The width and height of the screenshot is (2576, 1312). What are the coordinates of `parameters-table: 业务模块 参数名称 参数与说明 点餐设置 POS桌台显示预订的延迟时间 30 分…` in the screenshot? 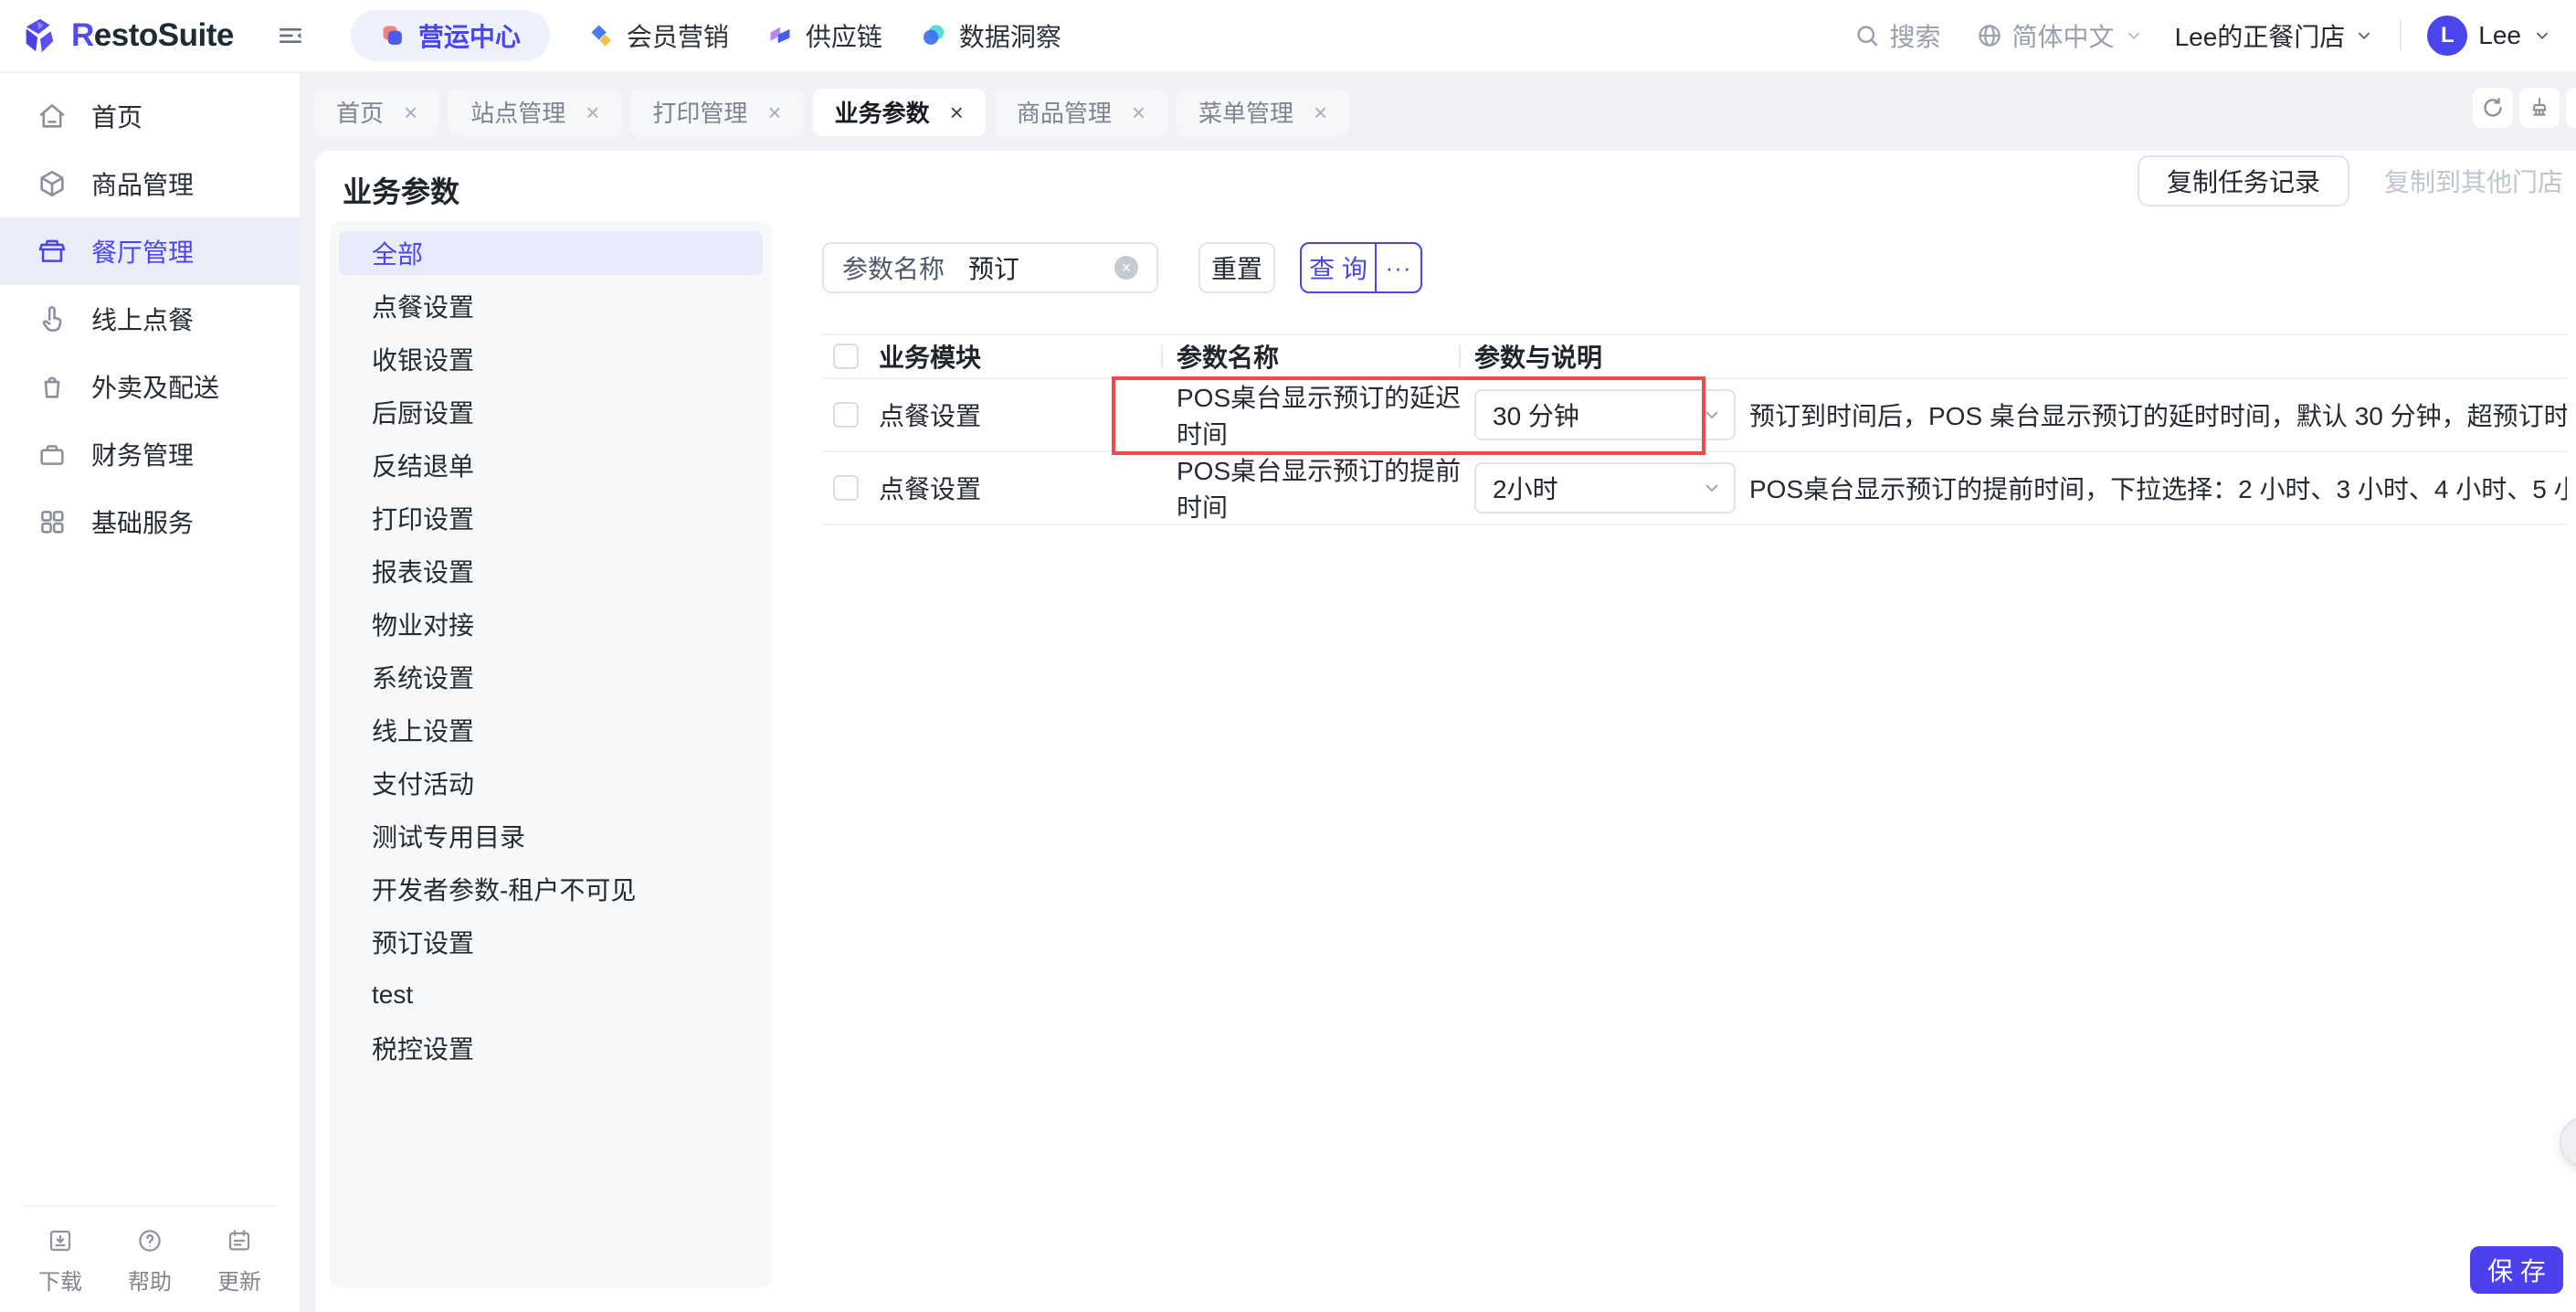 It's located at (1694, 429).